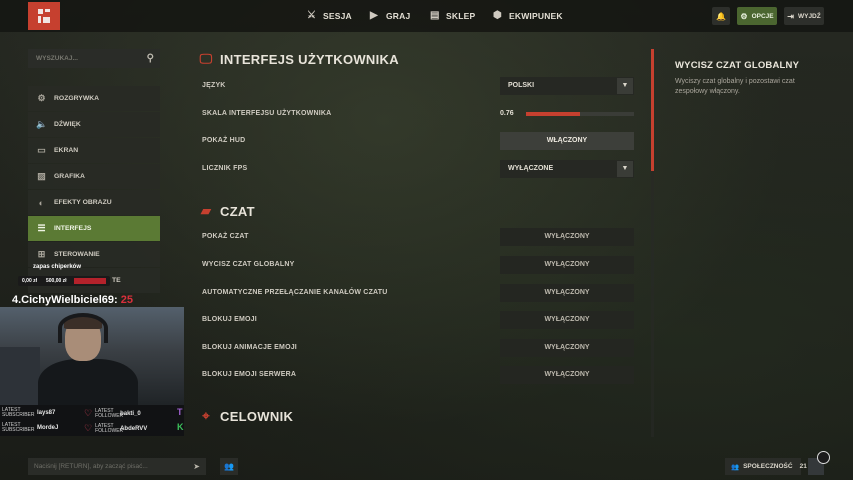 The width and height of the screenshot is (853, 480). Describe the element at coordinates (18, 427) in the screenshot. I see `latest-subscriber-label: LATEST SUBSCRIBER` at that location.